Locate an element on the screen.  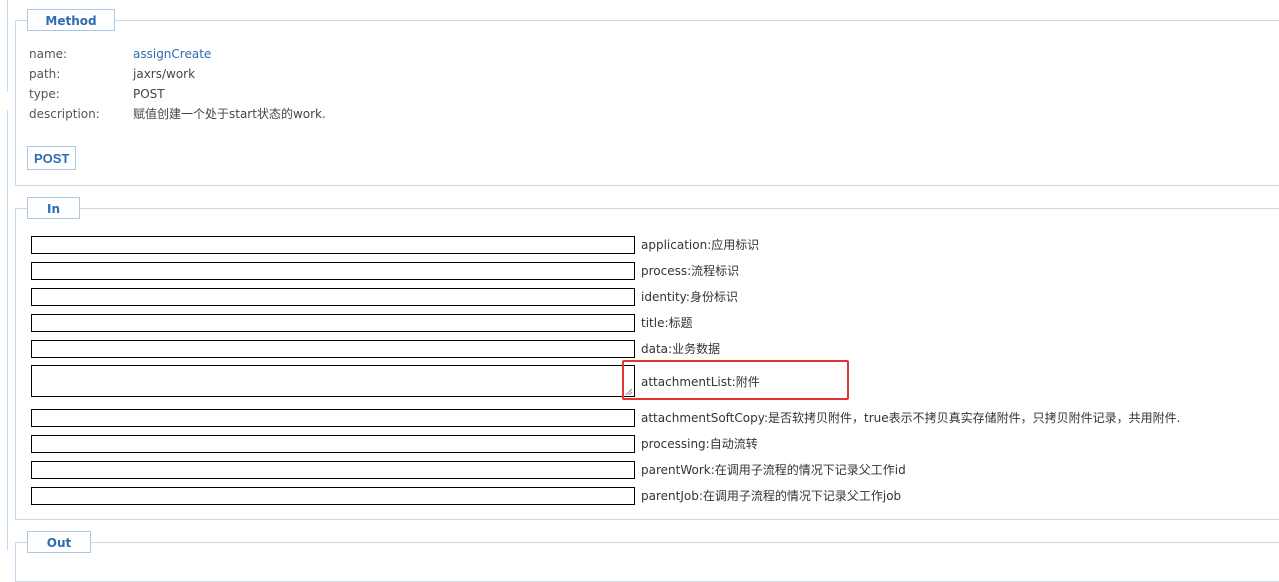
post-button: POST is located at coordinates (51, 158).